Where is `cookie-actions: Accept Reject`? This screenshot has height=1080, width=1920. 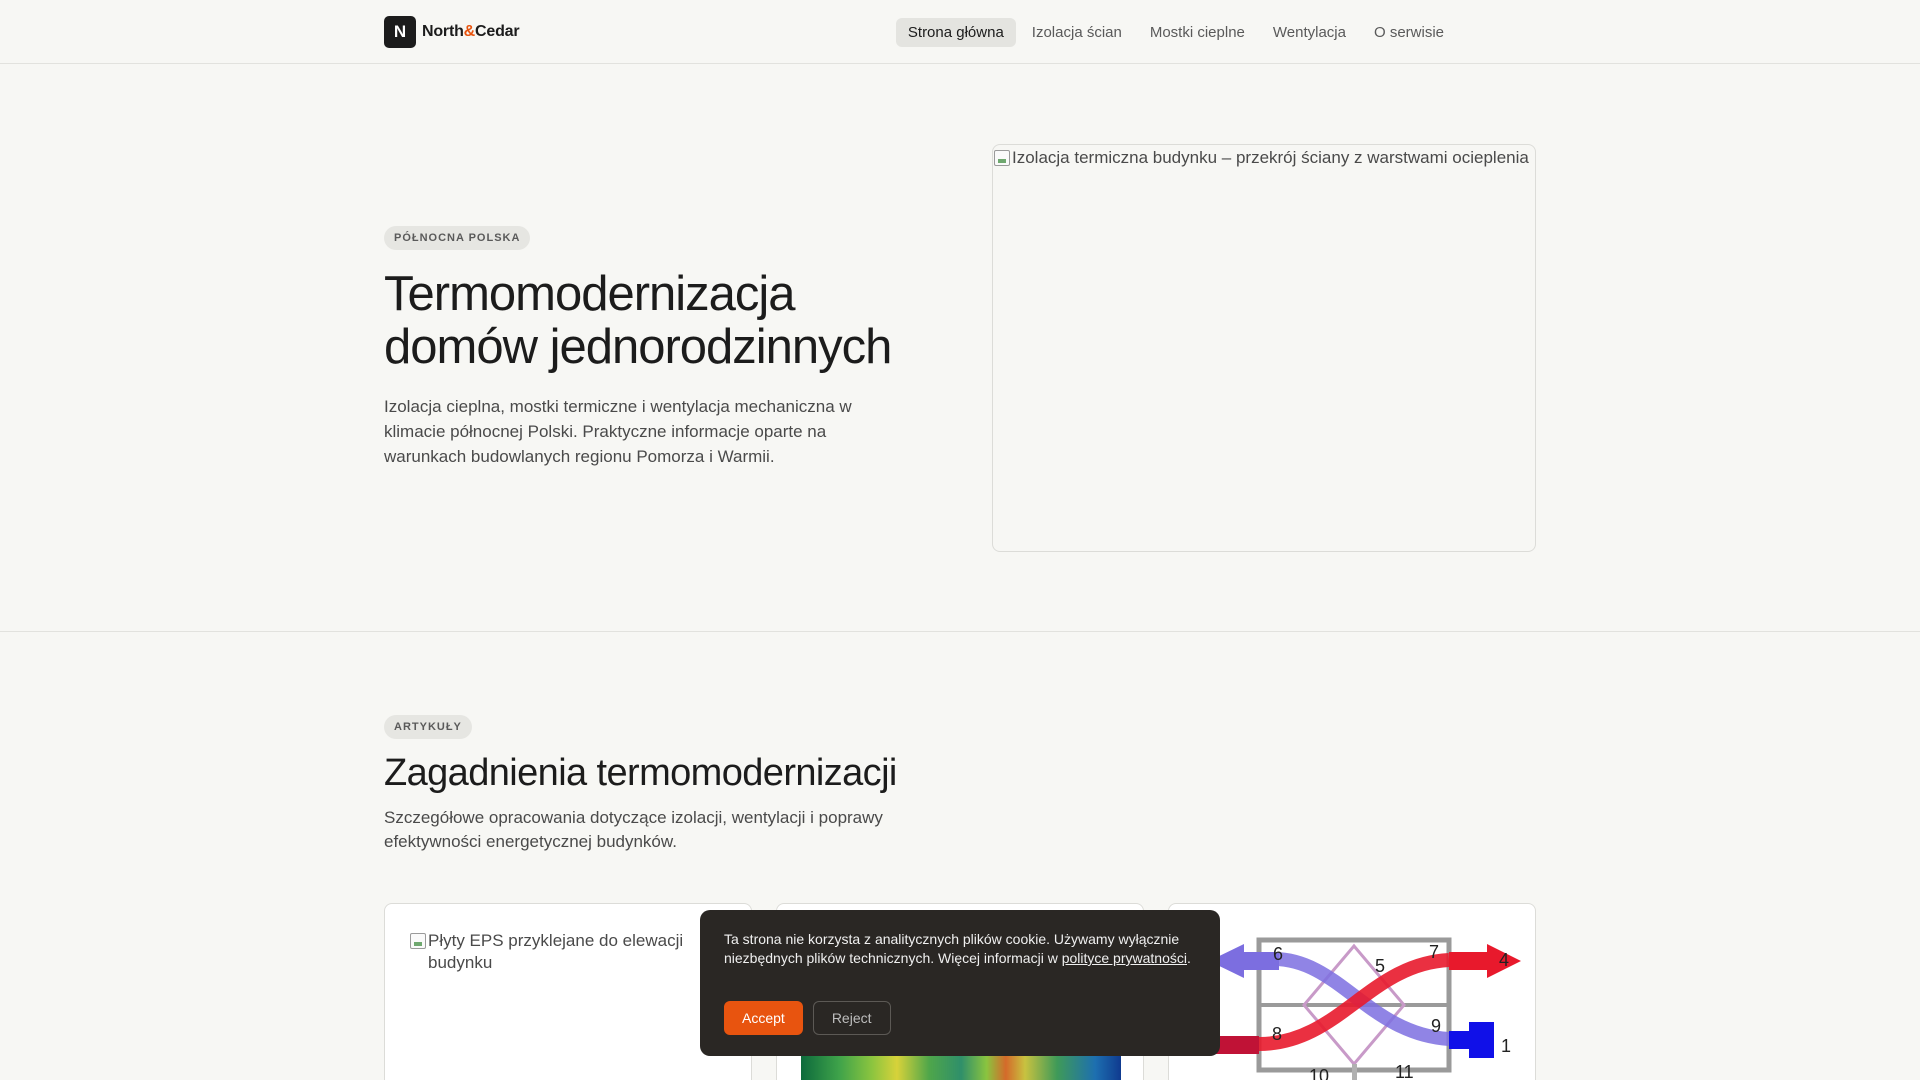 cookie-actions: Accept Reject is located at coordinates (807, 1018).